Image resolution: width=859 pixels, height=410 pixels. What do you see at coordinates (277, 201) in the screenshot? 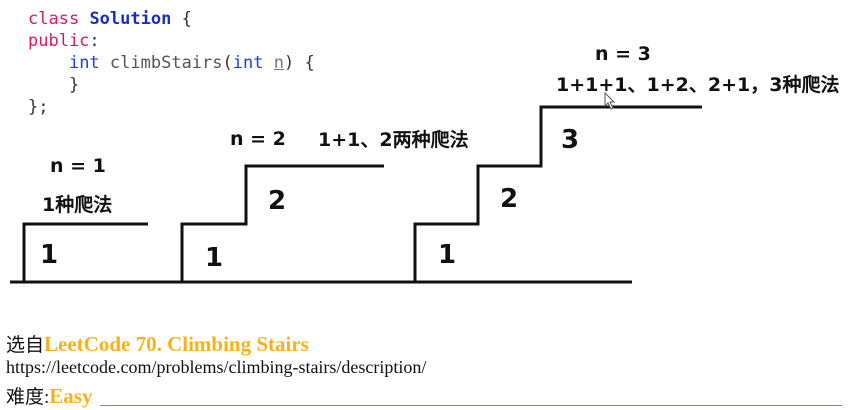
I see `step-label-n2-2: 2` at bounding box center [277, 201].